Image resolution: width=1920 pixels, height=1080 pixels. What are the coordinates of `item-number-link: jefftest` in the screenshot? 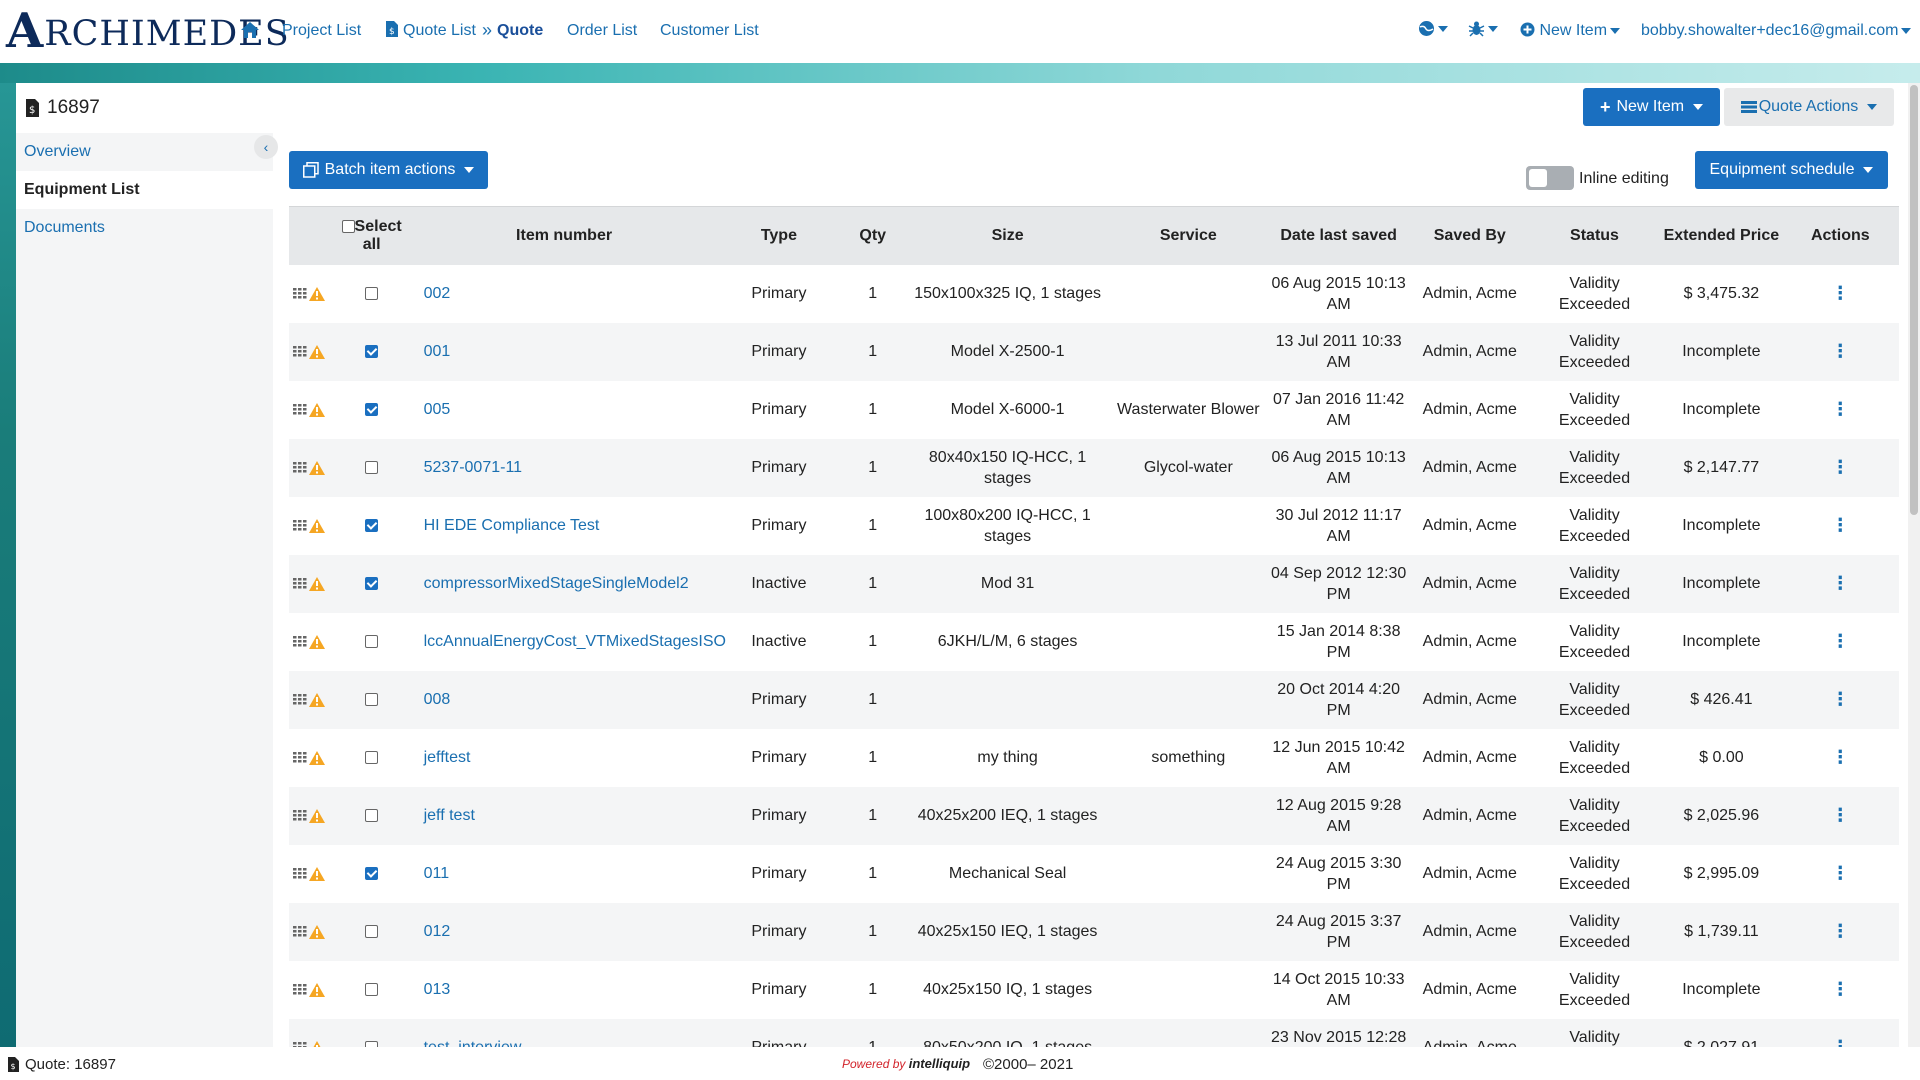 It's located at (447, 757).